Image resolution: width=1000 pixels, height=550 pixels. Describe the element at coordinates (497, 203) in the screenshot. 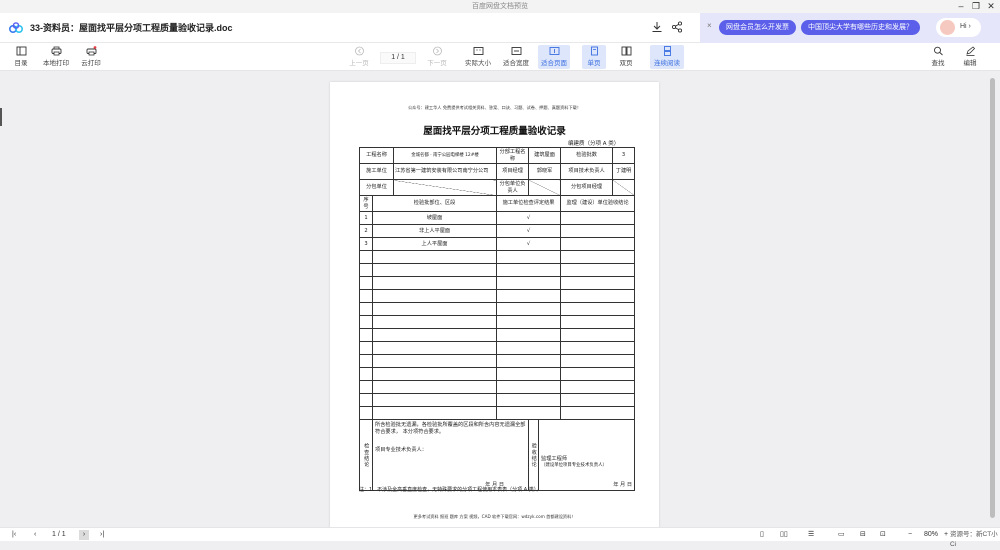

I see `form-row-header: 序号 检验批部位、区段 施工单位检查评定结果 监理（建设）单位验收结论` at that location.